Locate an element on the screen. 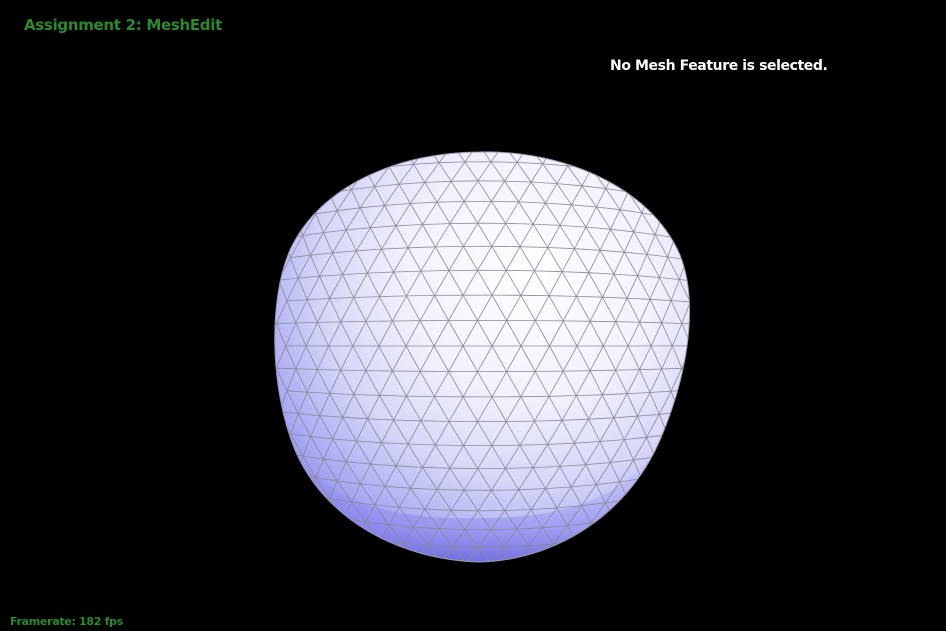 This screenshot has height=631, width=946. selection-status-text: No Mesh Feature is selected. is located at coordinates (719, 66).